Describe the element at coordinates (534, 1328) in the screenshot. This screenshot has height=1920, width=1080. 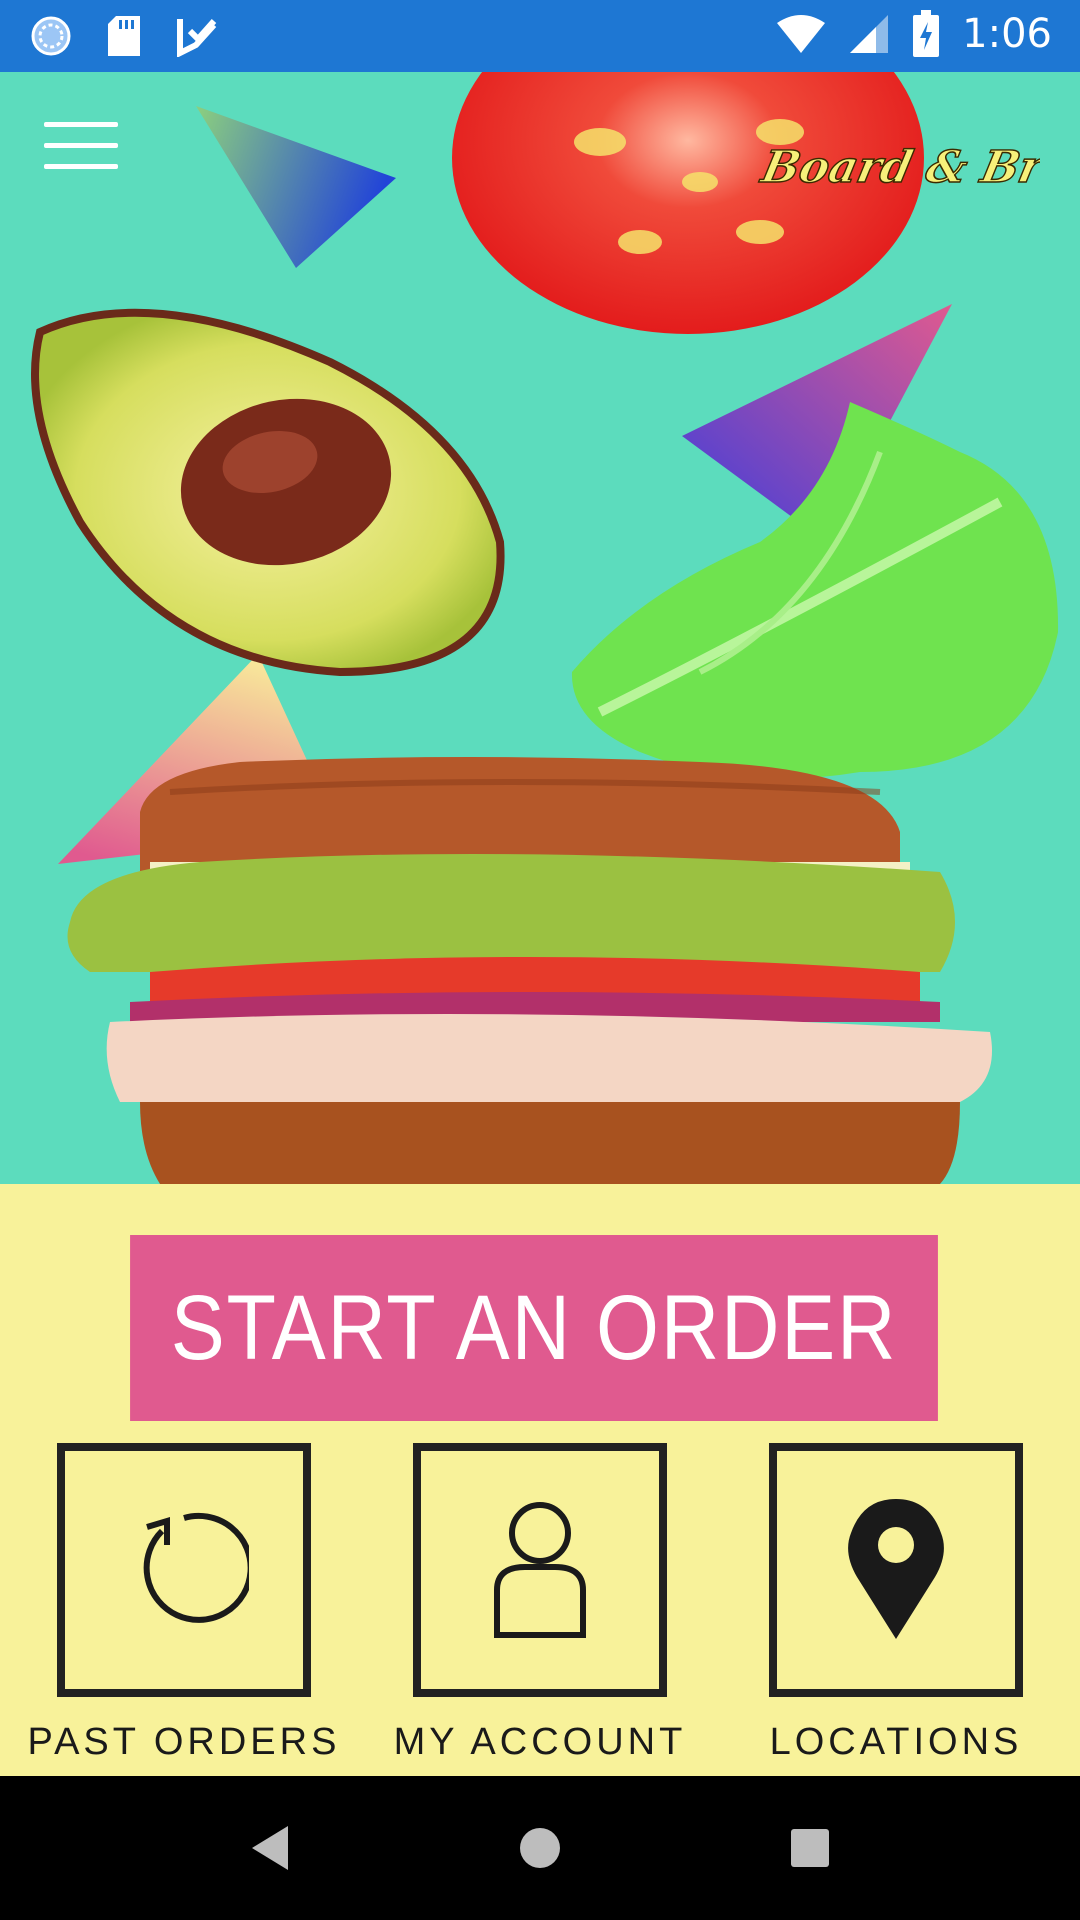
I see `start-order-button: START AN ORDER` at that location.